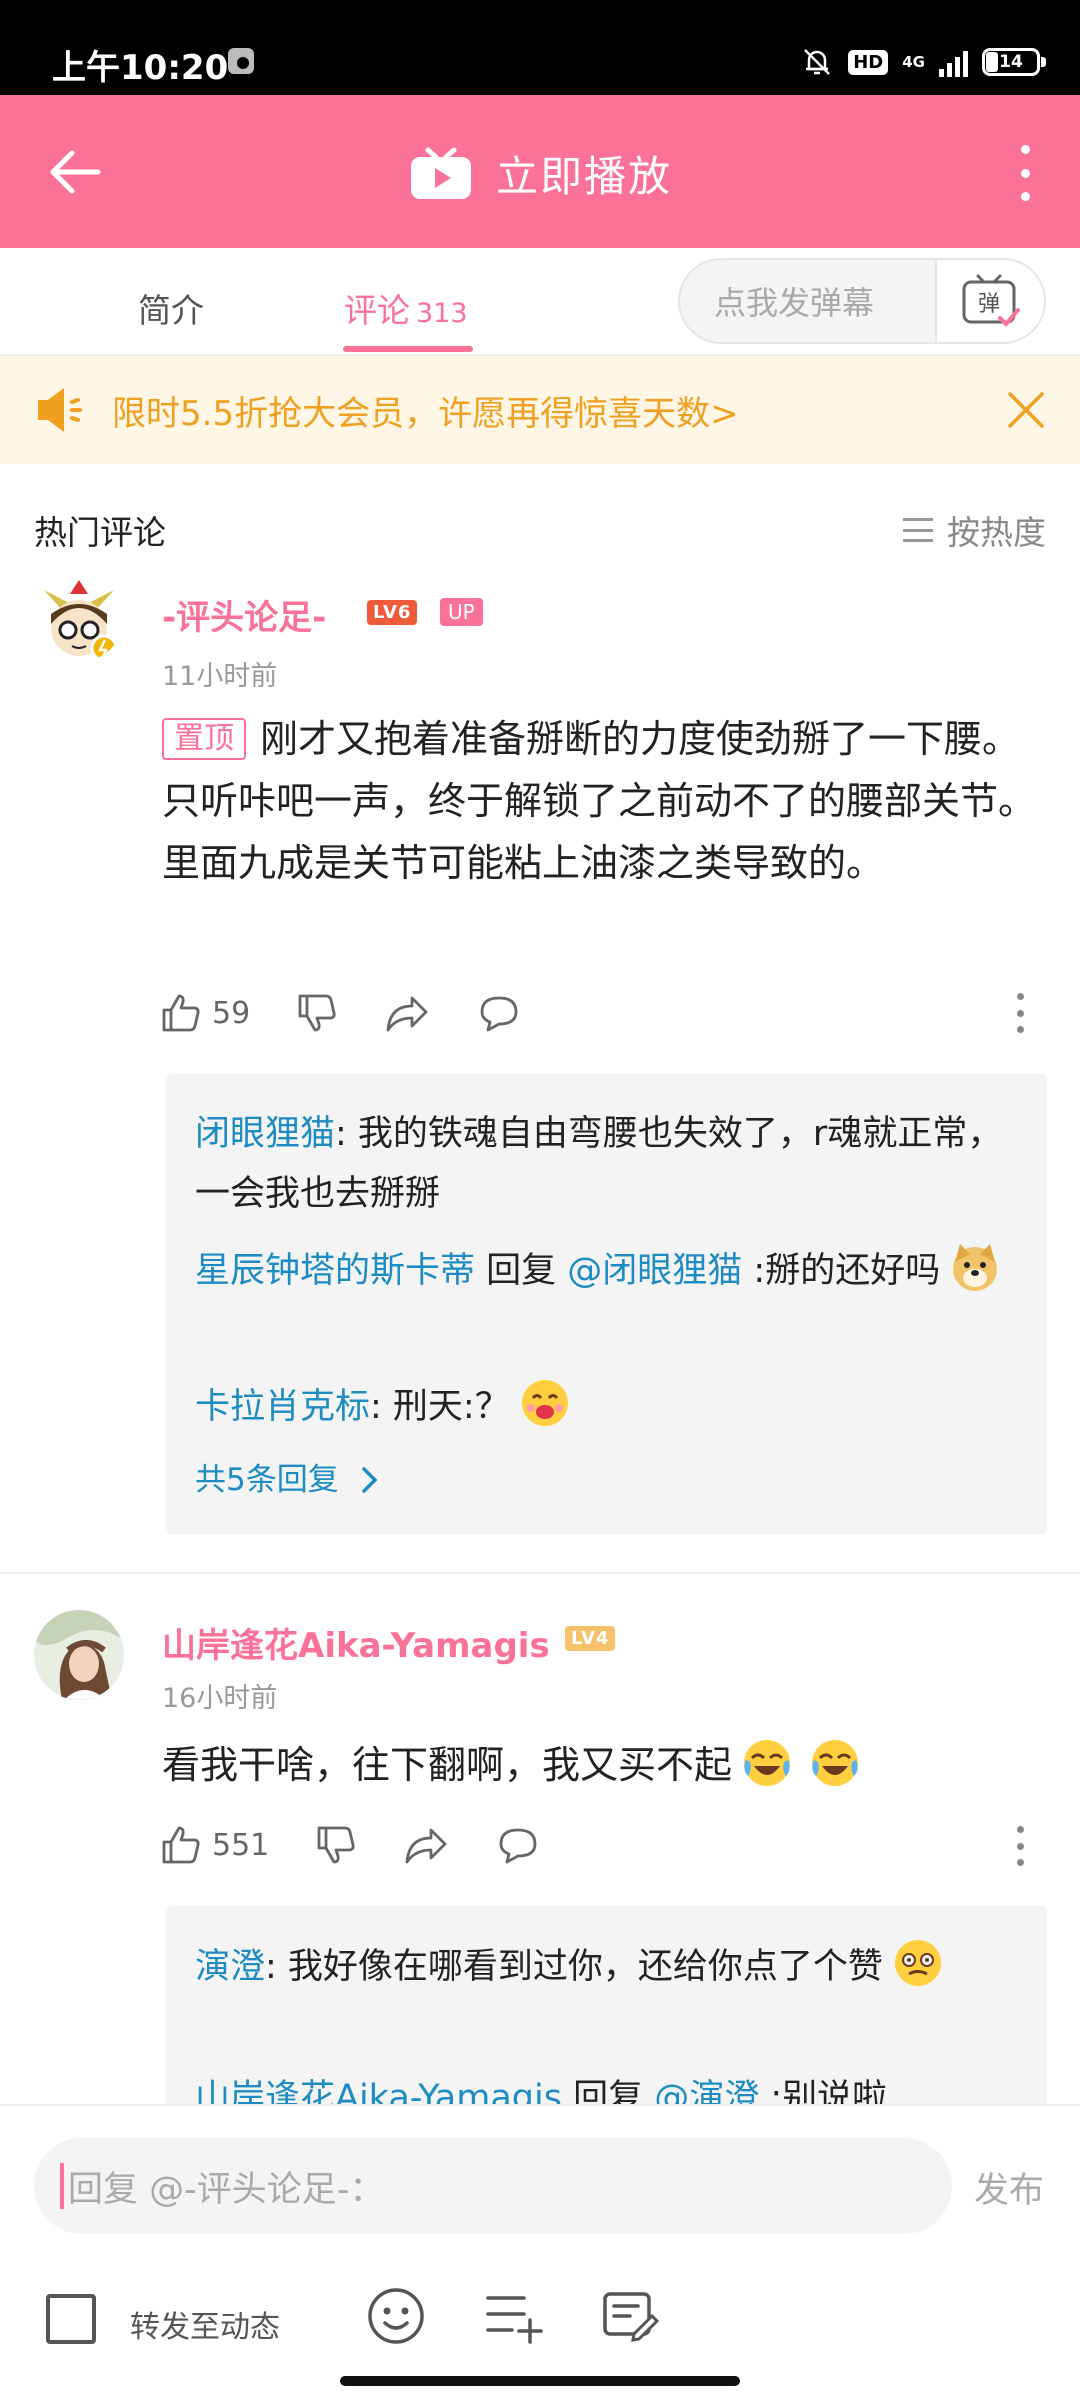 This screenshot has width=1080, height=2400. What do you see at coordinates (396, 2316) in the screenshot?
I see `emoji-picker-icon` at bounding box center [396, 2316].